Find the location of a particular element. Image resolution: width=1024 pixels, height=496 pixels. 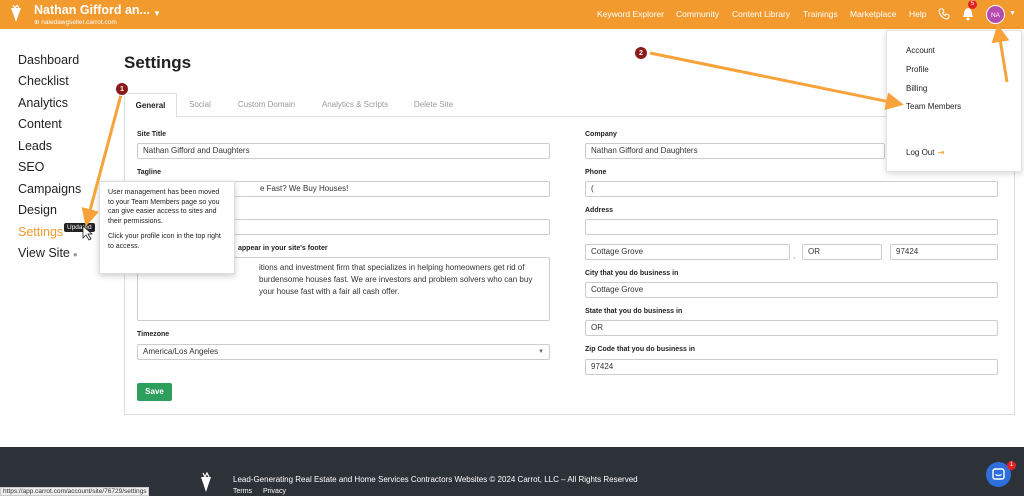

external-link-icon: ● is located at coordinates (75, 254).